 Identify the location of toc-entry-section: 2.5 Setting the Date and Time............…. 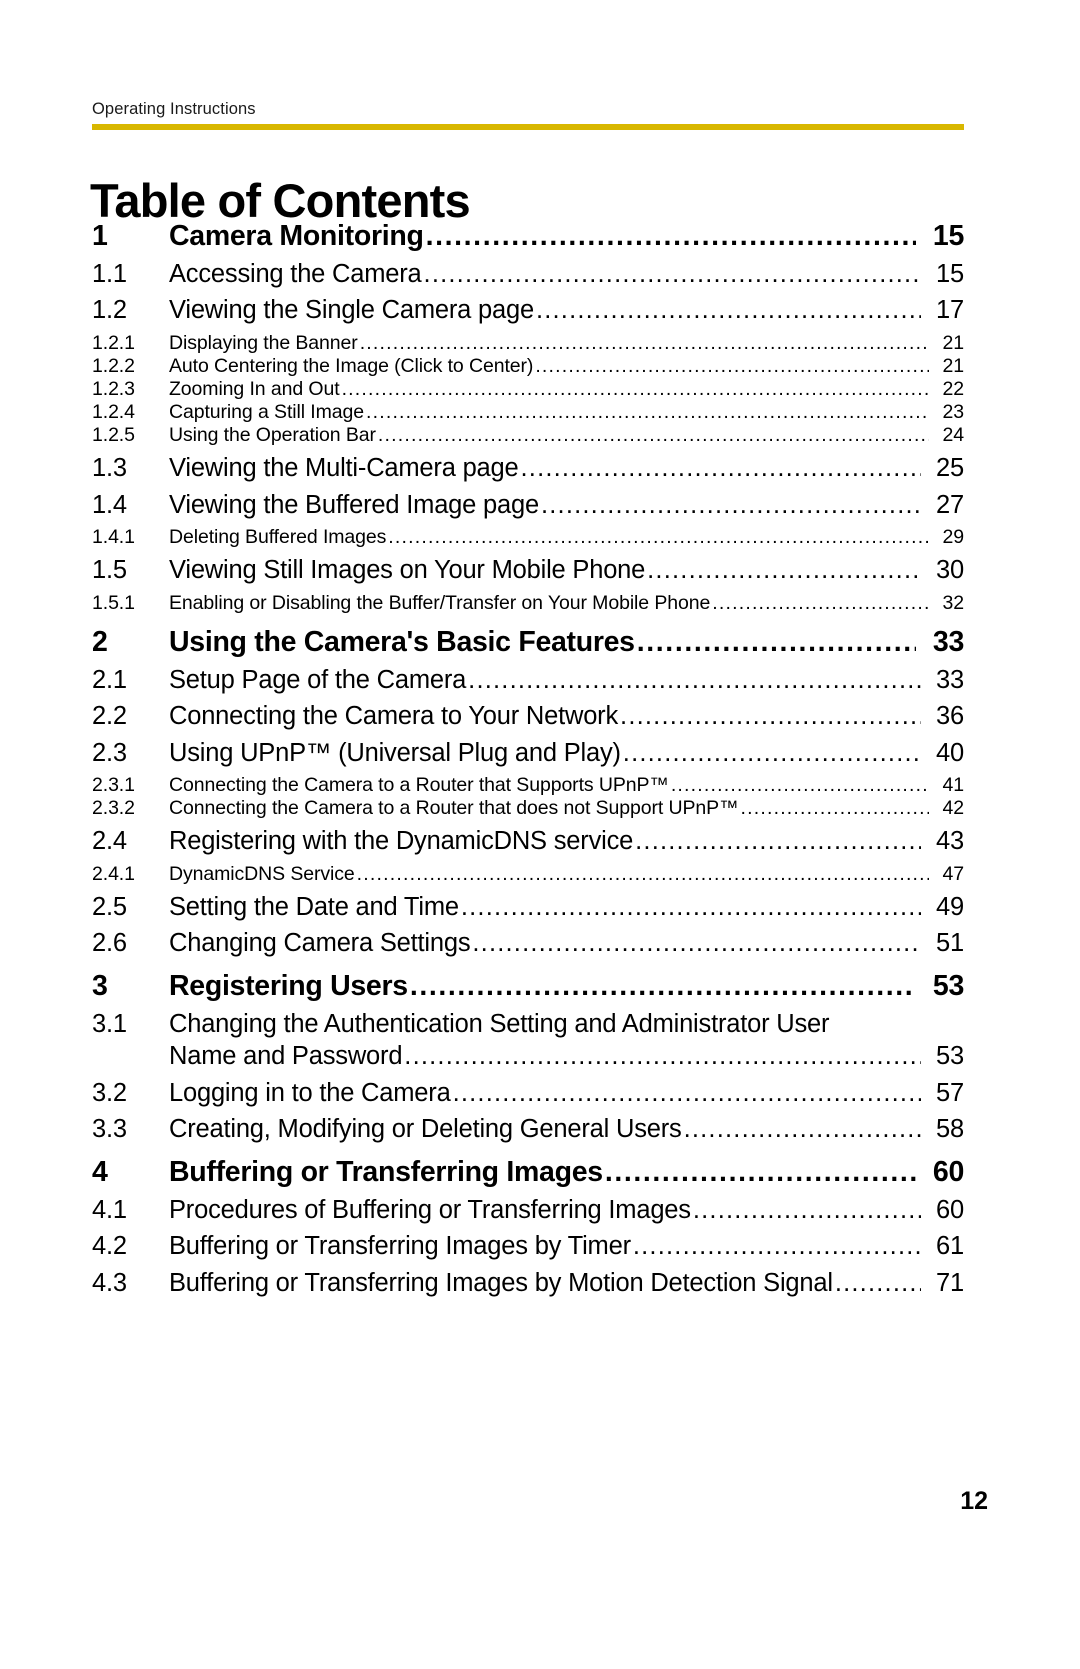
(528, 907).